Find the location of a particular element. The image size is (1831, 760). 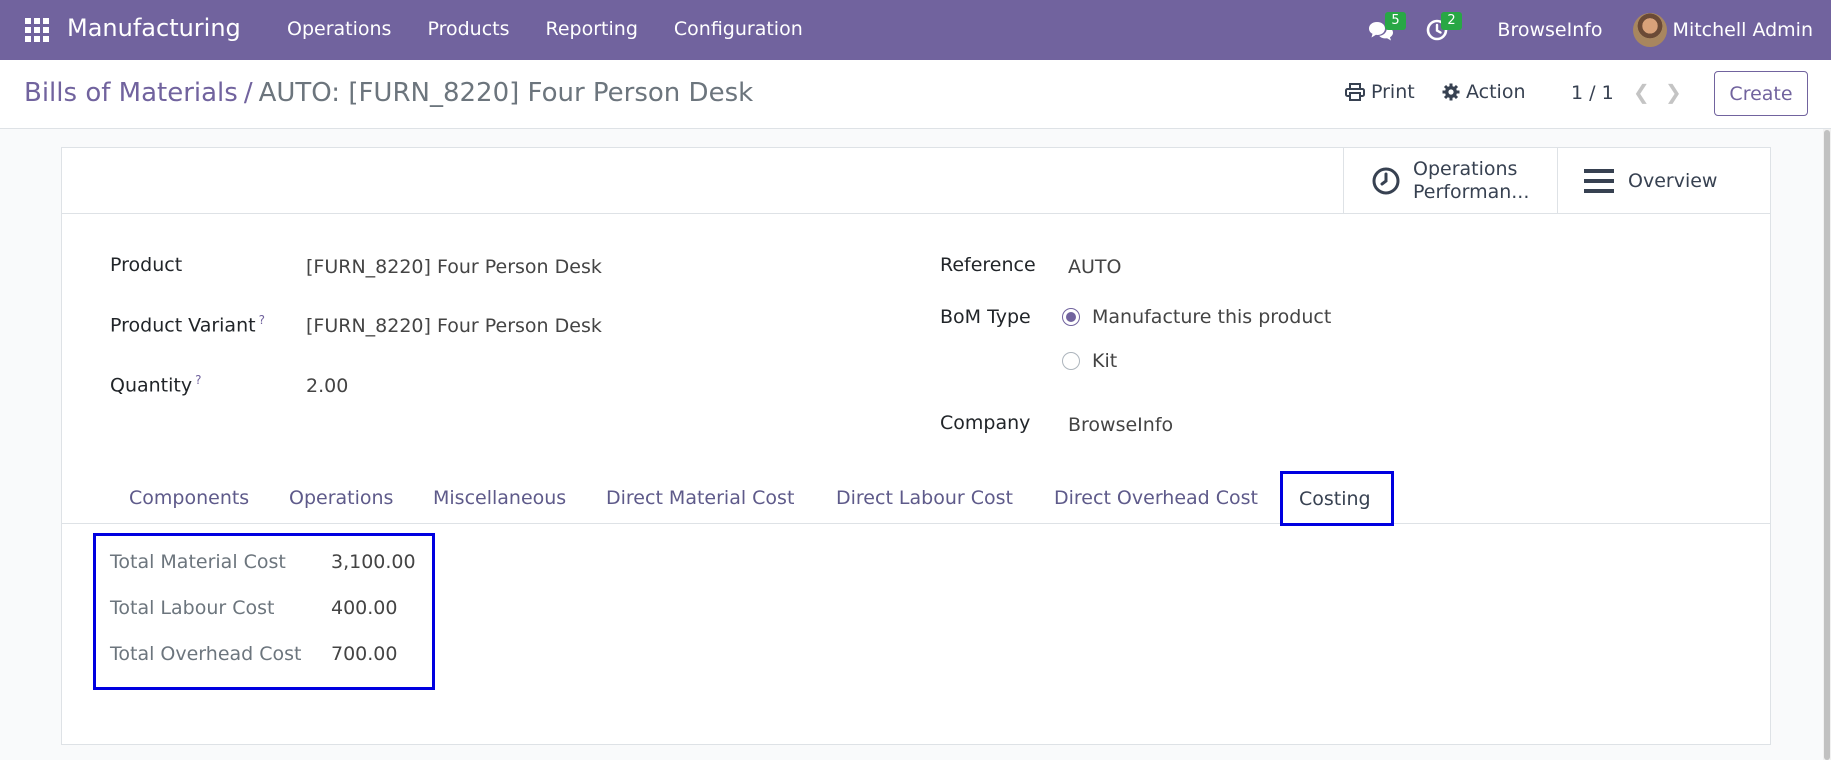

pager-previous-icon: ❮ is located at coordinates (1641, 92).